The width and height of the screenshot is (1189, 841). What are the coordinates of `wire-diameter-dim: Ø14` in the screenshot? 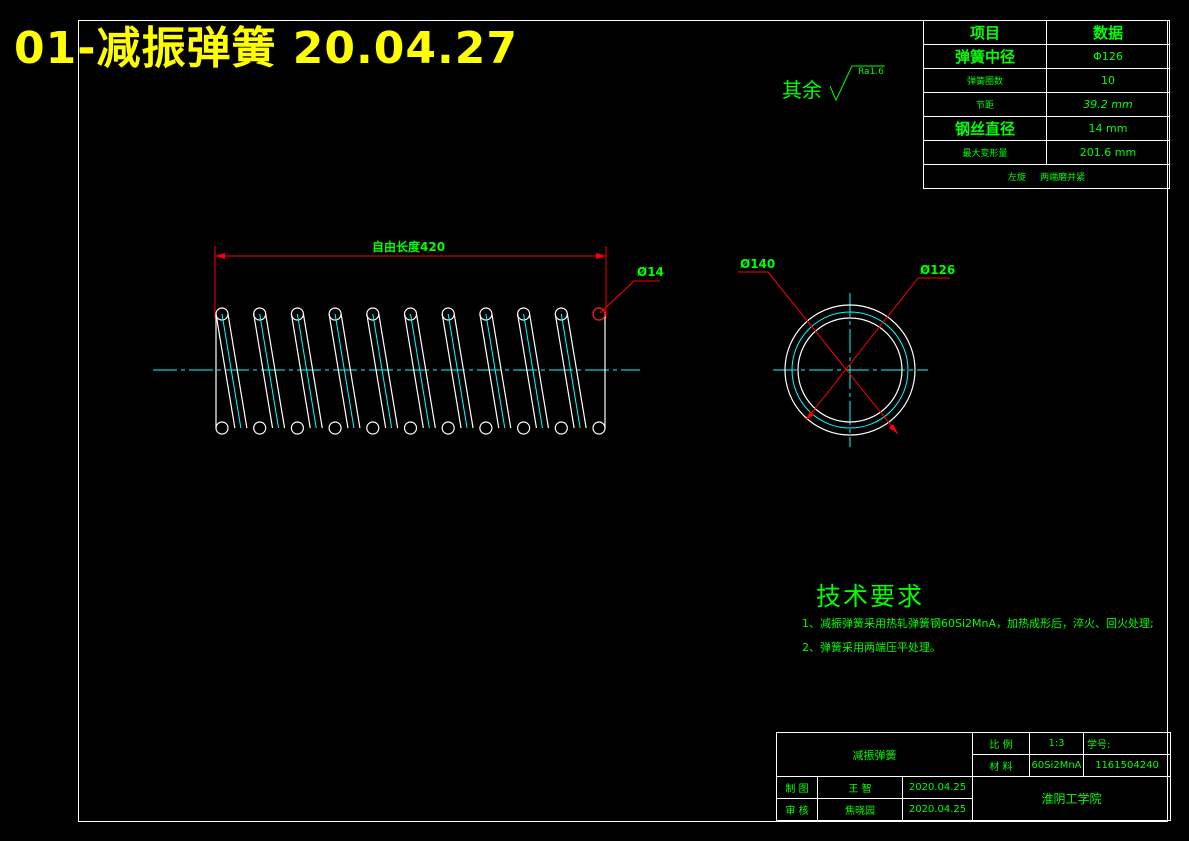 It's located at (650, 272).